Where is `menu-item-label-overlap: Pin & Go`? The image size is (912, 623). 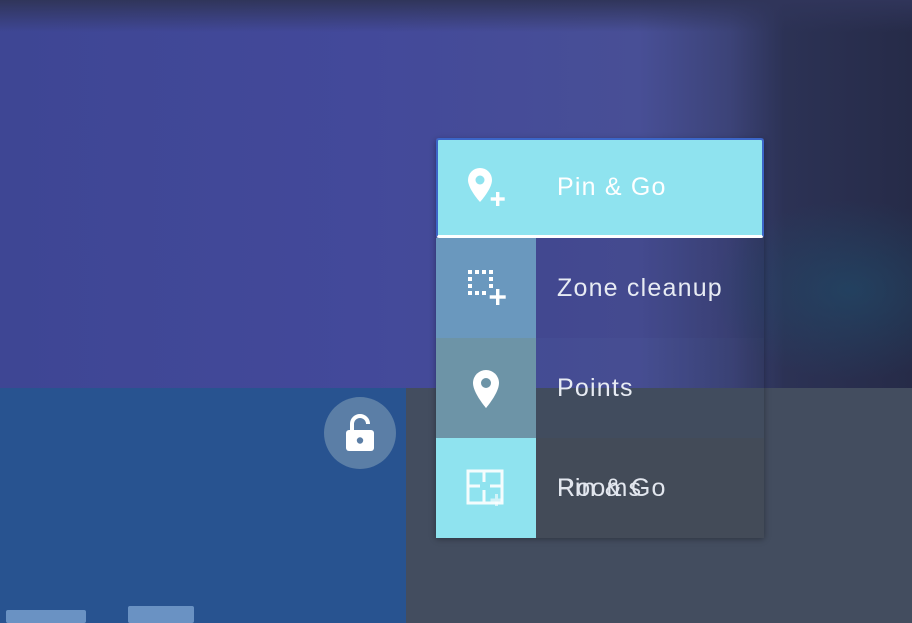
menu-item-label-overlap: Pin & Go is located at coordinates (612, 487).